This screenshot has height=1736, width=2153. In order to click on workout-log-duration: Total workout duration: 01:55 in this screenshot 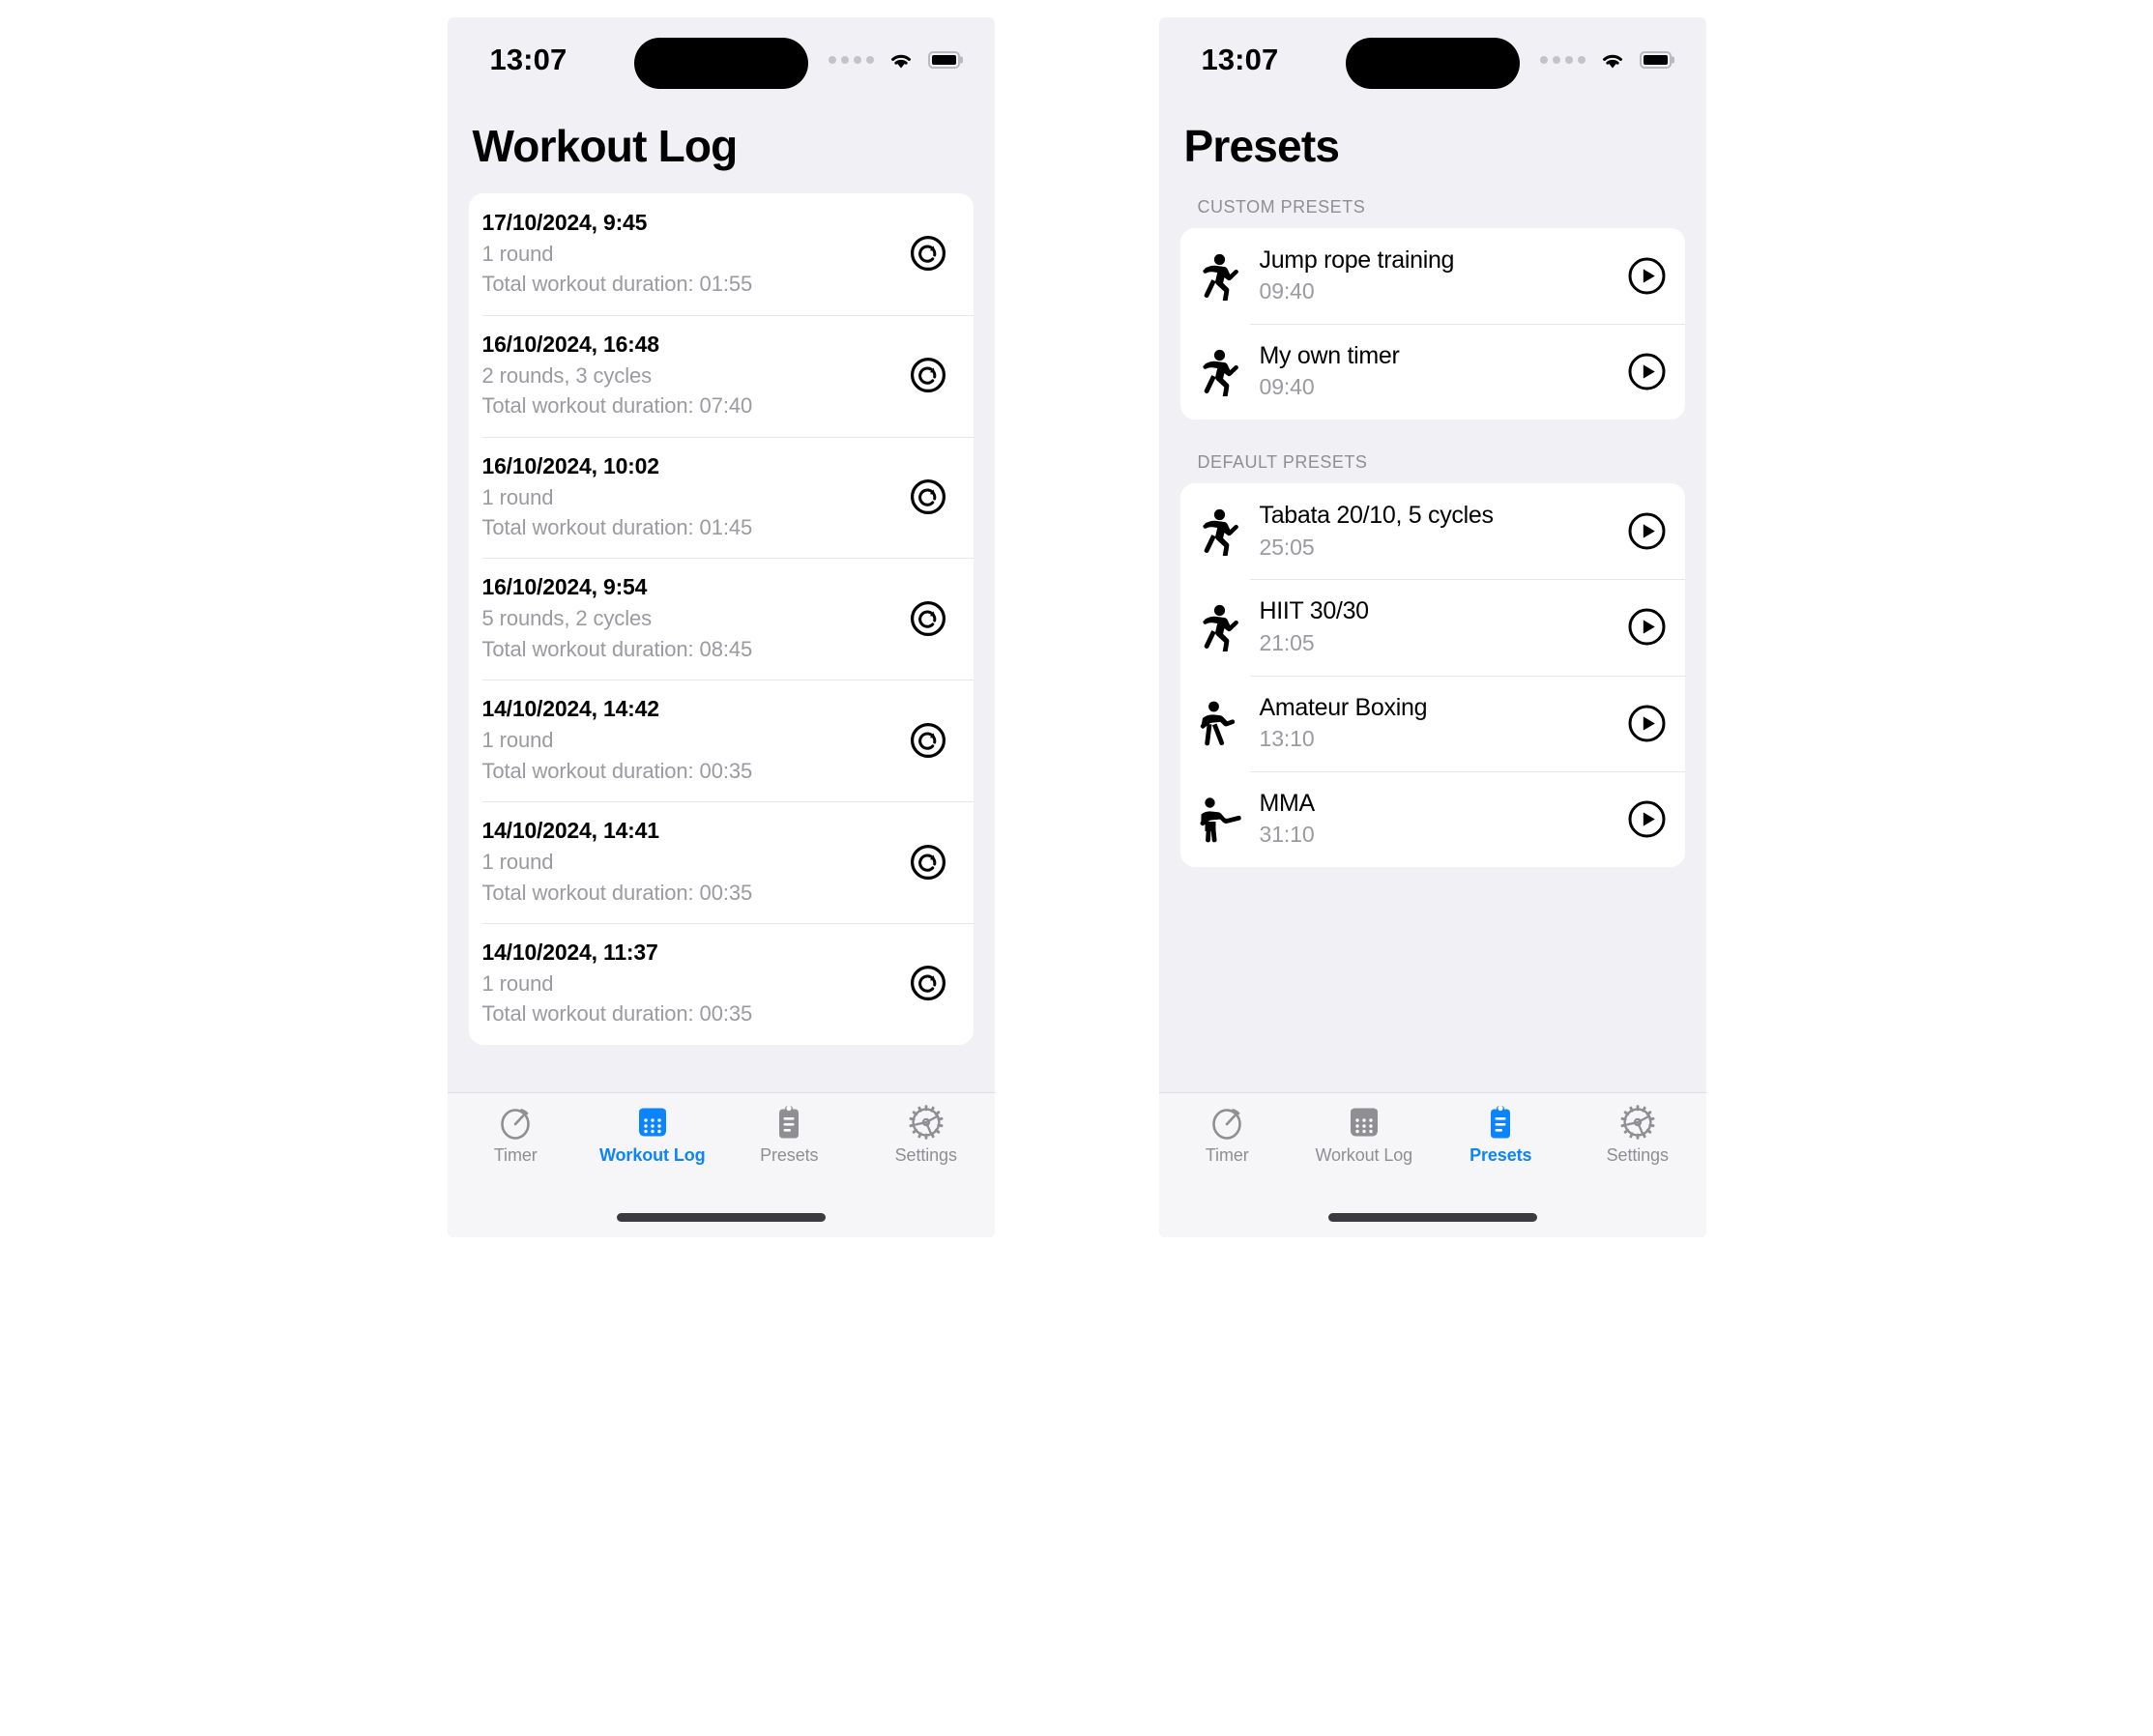, I will do `click(617, 284)`.